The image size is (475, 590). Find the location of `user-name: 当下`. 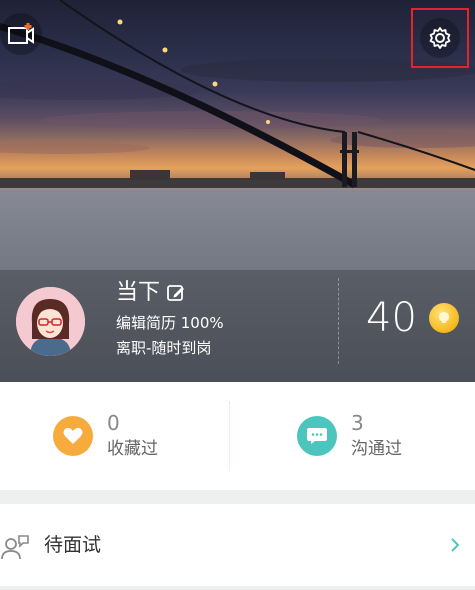

user-name: 当下 is located at coordinates (138, 292).